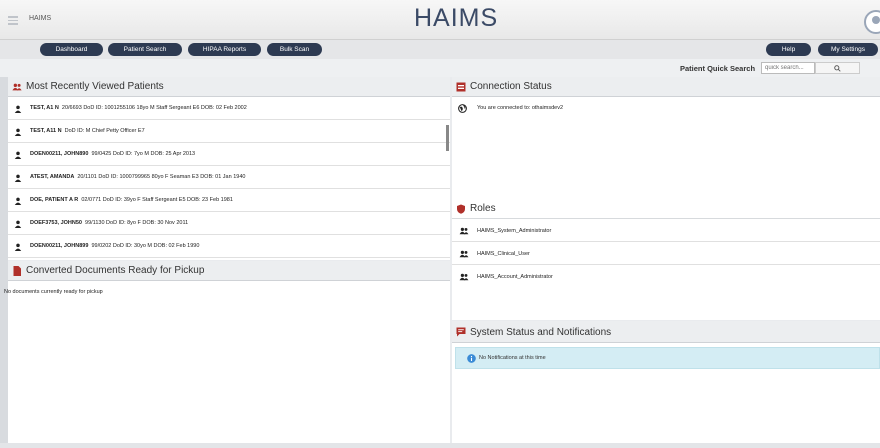 The image size is (880, 448). I want to click on roles-header: Roles, so click(666, 208).